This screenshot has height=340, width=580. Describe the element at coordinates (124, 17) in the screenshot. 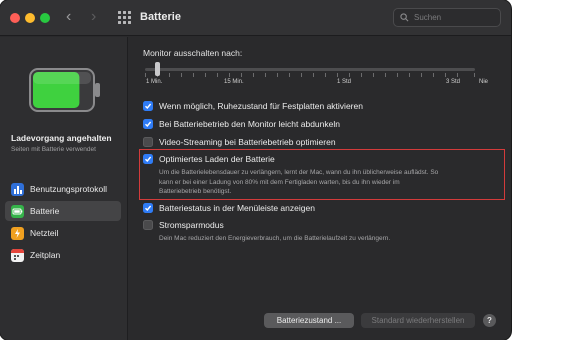

I see `show-all-grid-icon` at that location.